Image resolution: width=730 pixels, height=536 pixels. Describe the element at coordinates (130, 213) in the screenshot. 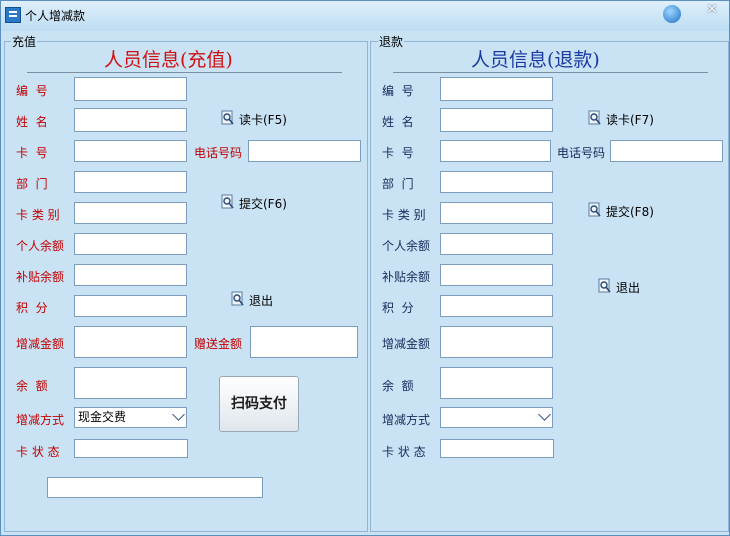

I see `card-type-field` at that location.